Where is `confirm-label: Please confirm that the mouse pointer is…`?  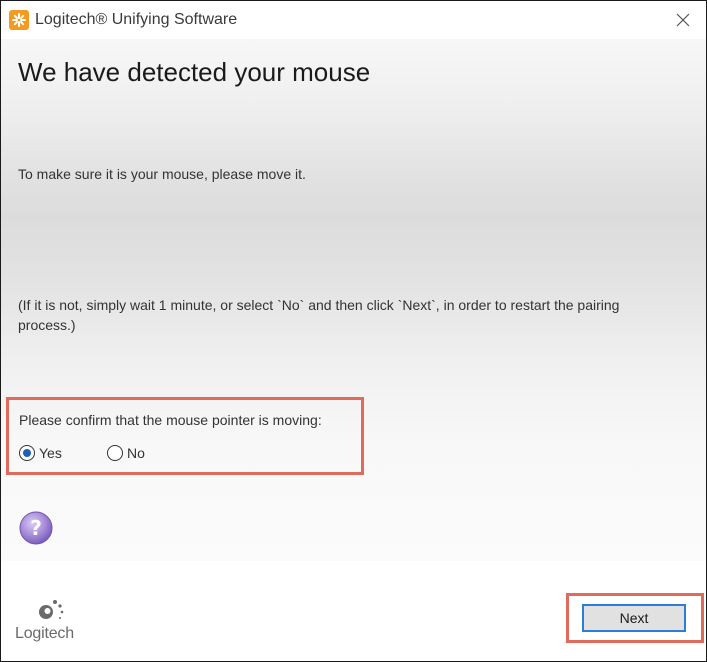
confirm-label: Please confirm that the mouse pointer is… is located at coordinates (170, 420).